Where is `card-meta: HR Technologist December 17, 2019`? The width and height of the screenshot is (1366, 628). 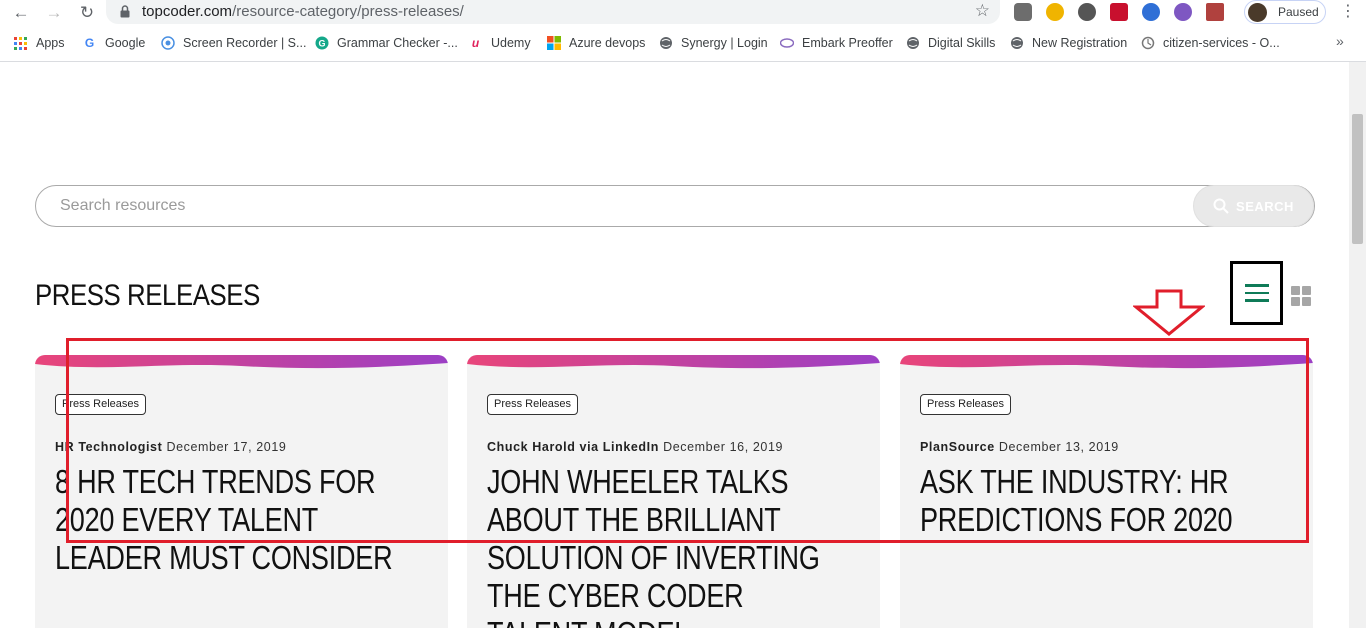
card-meta: HR Technologist December 17, 2019 is located at coordinates (170, 447).